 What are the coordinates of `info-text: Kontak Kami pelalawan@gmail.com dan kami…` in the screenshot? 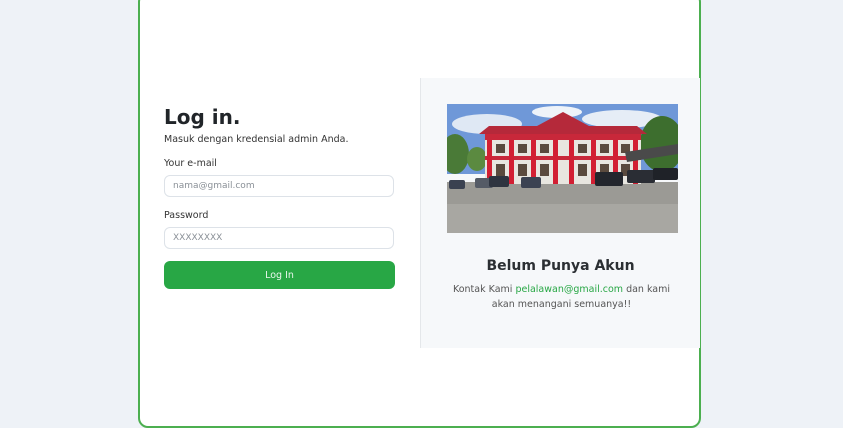 It's located at (561, 297).